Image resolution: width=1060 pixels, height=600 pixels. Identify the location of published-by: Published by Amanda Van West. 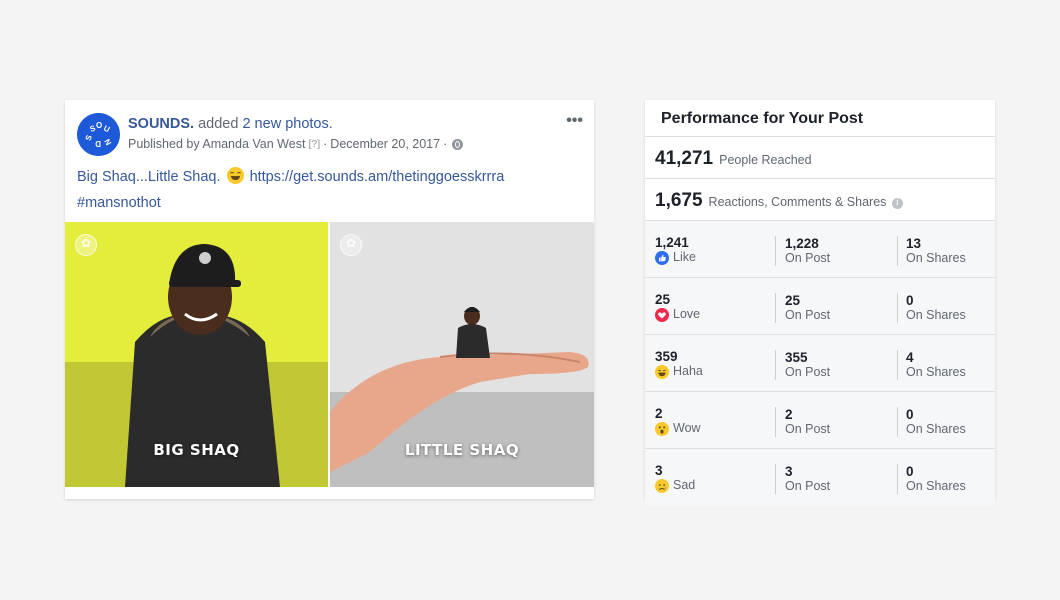
(217, 144).